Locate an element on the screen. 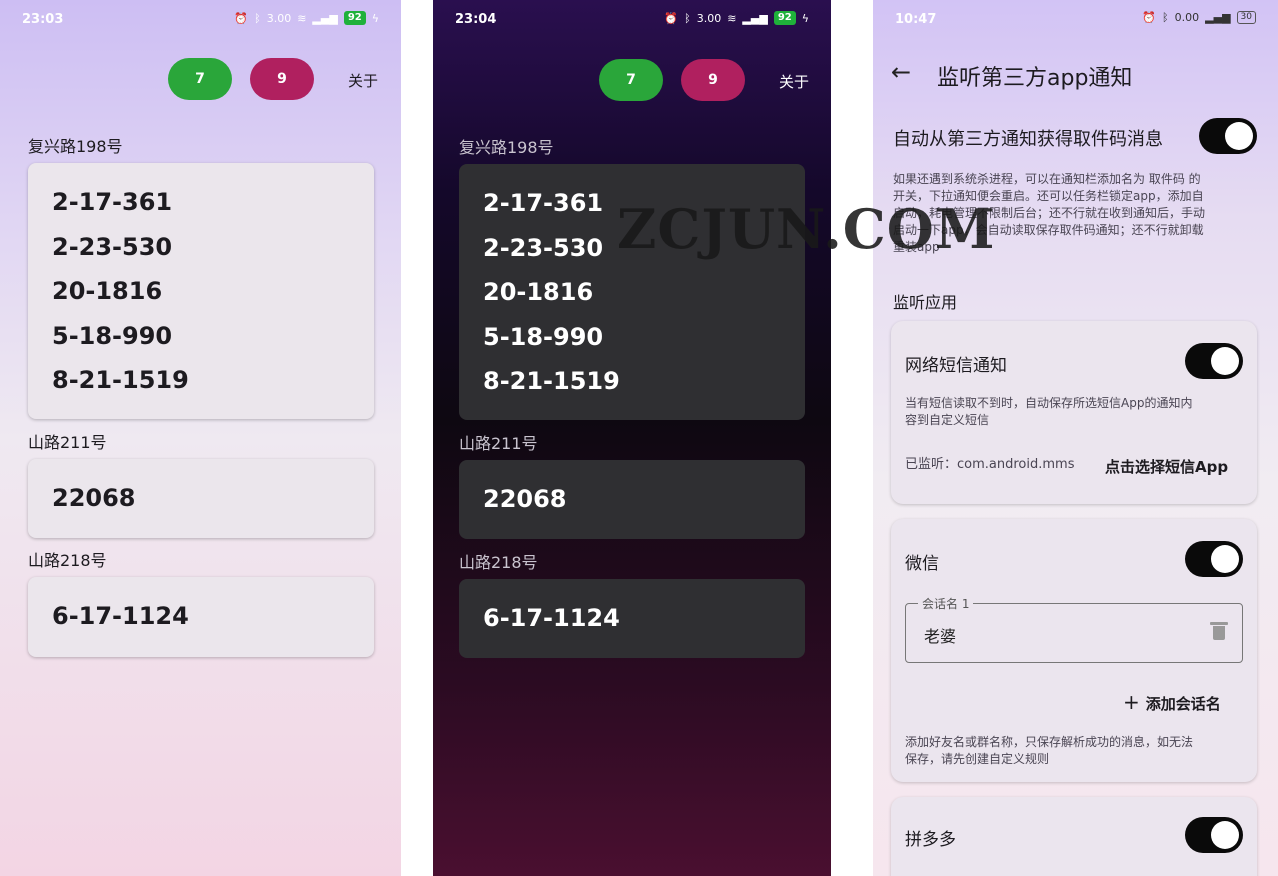 The width and height of the screenshot is (1278, 876). status-time: 10:47 is located at coordinates (916, 19).